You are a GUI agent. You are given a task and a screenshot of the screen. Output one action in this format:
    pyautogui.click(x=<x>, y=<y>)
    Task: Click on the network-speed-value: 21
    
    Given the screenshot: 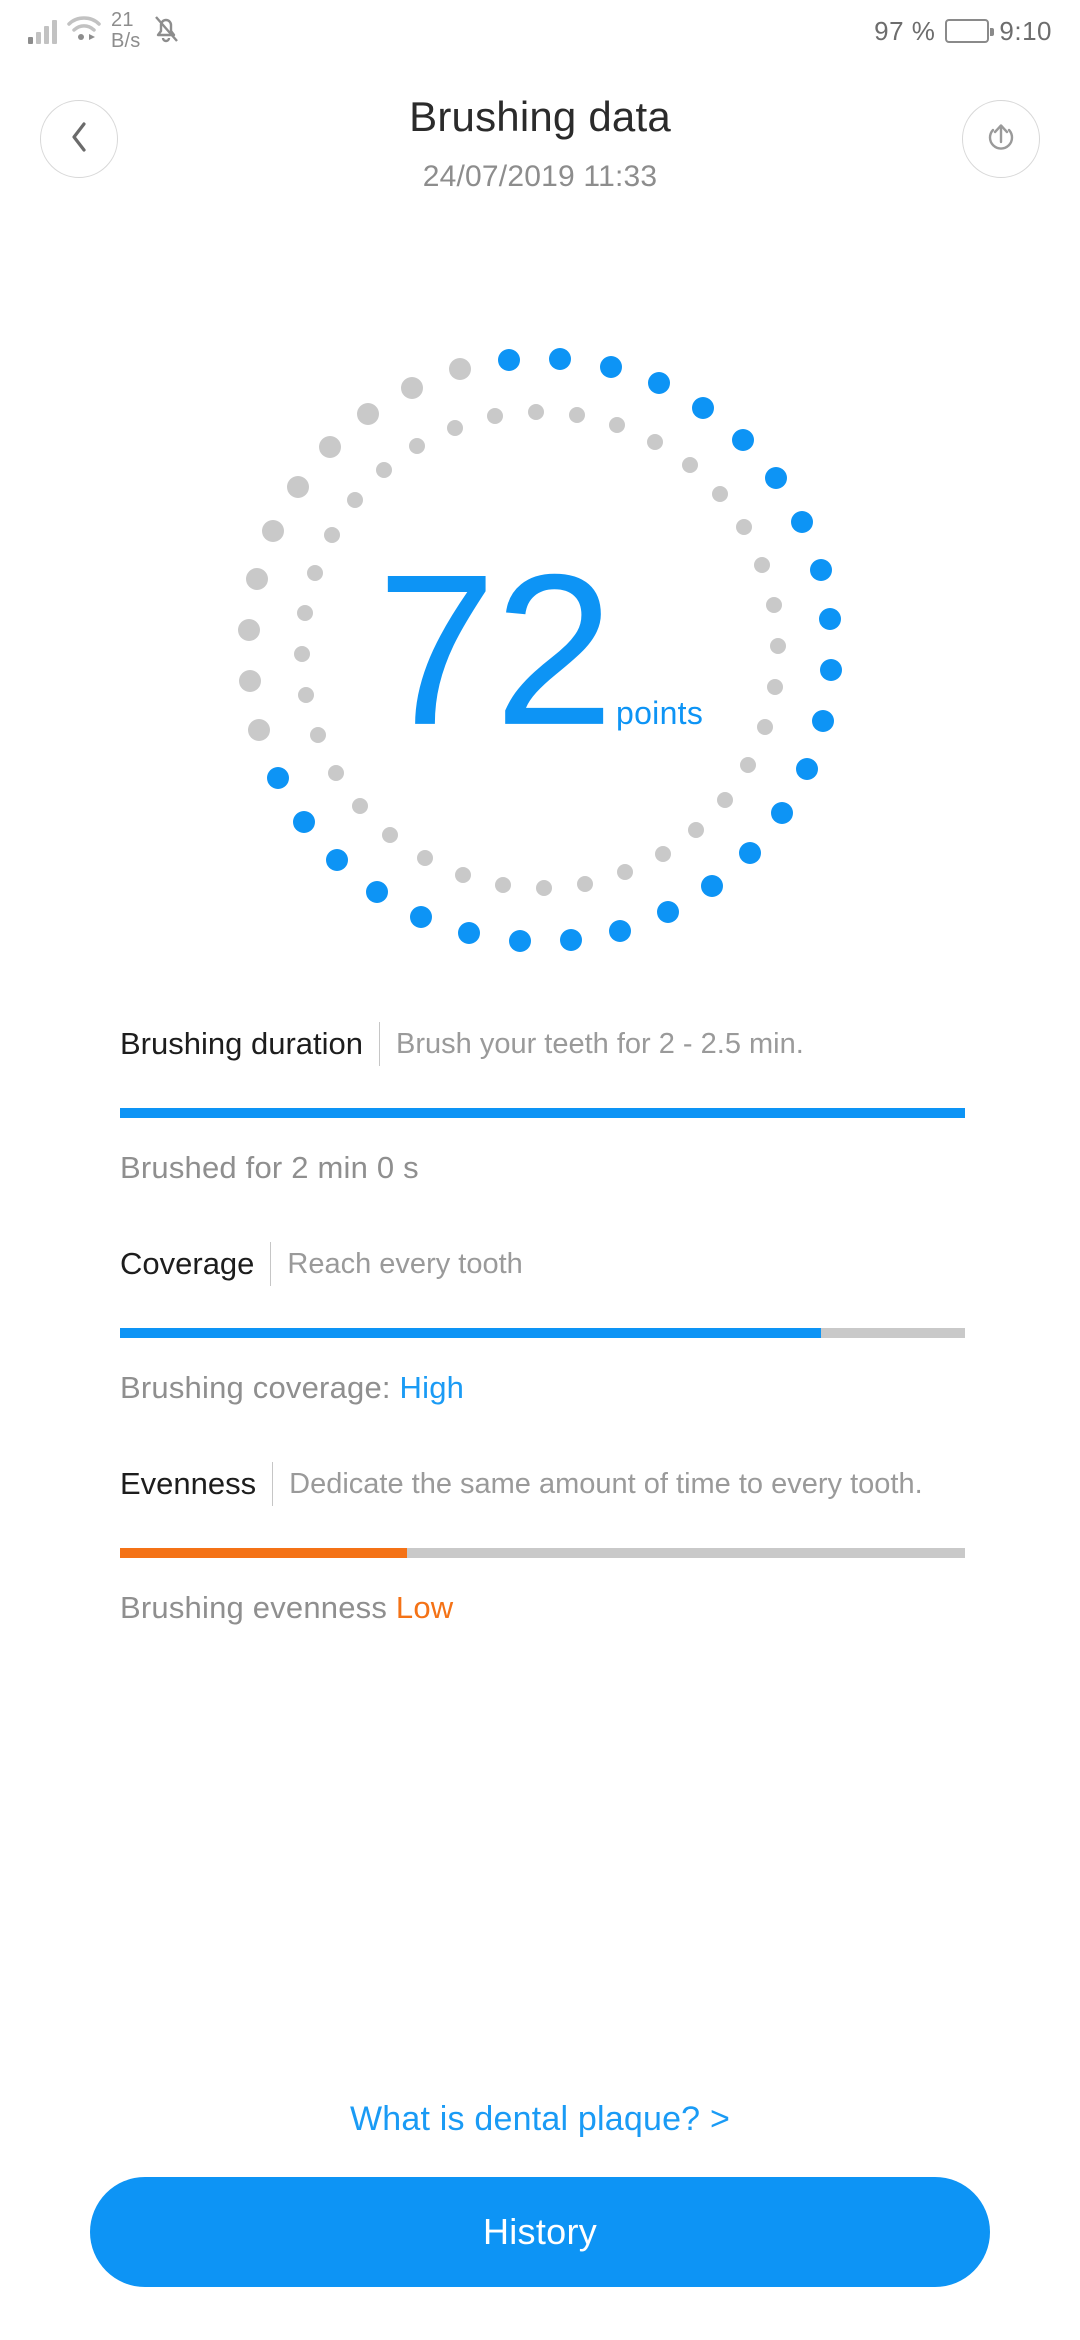 What is the action you would take?
    pyautogui.click(x=122, y=20)
    